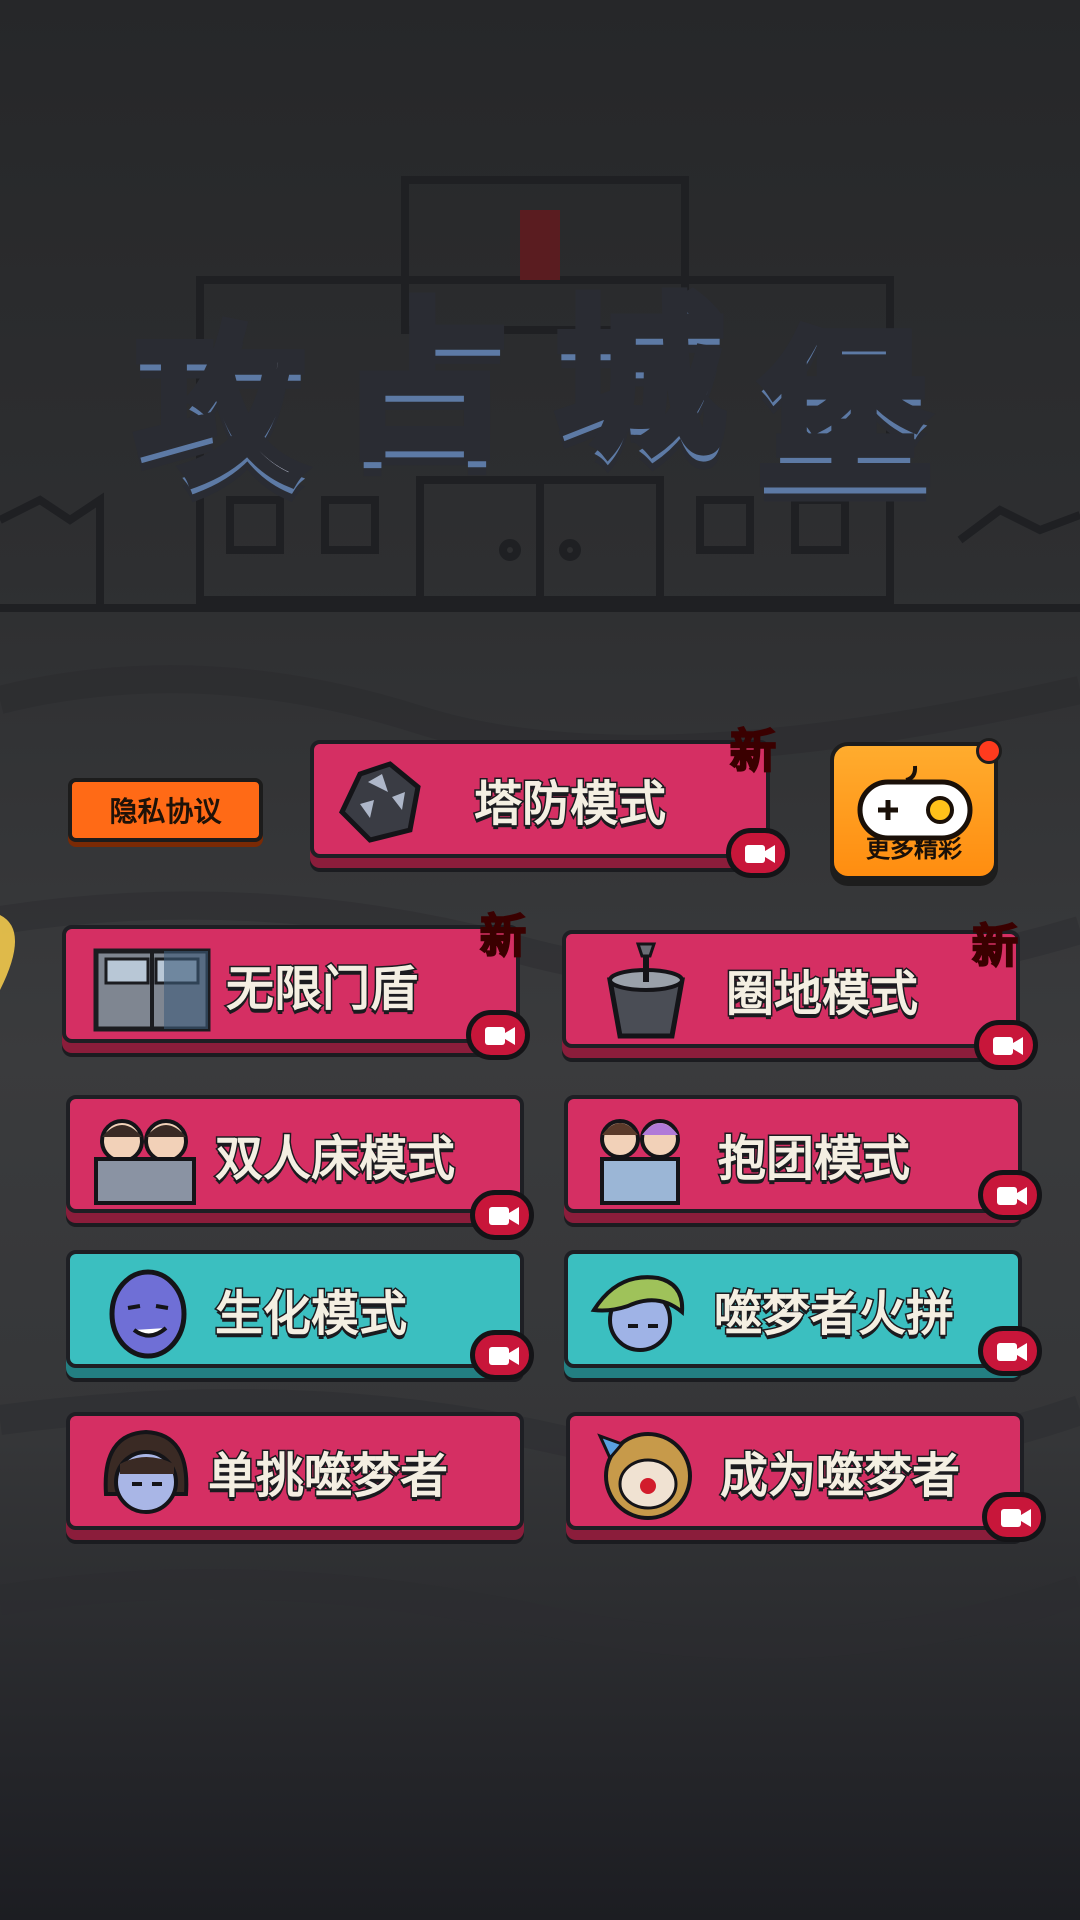 The width and height of the screenshot is (1080, 1920). I want to click on mode-become-dream-eater-button: 成为噬梦者, so click(795, 1471).